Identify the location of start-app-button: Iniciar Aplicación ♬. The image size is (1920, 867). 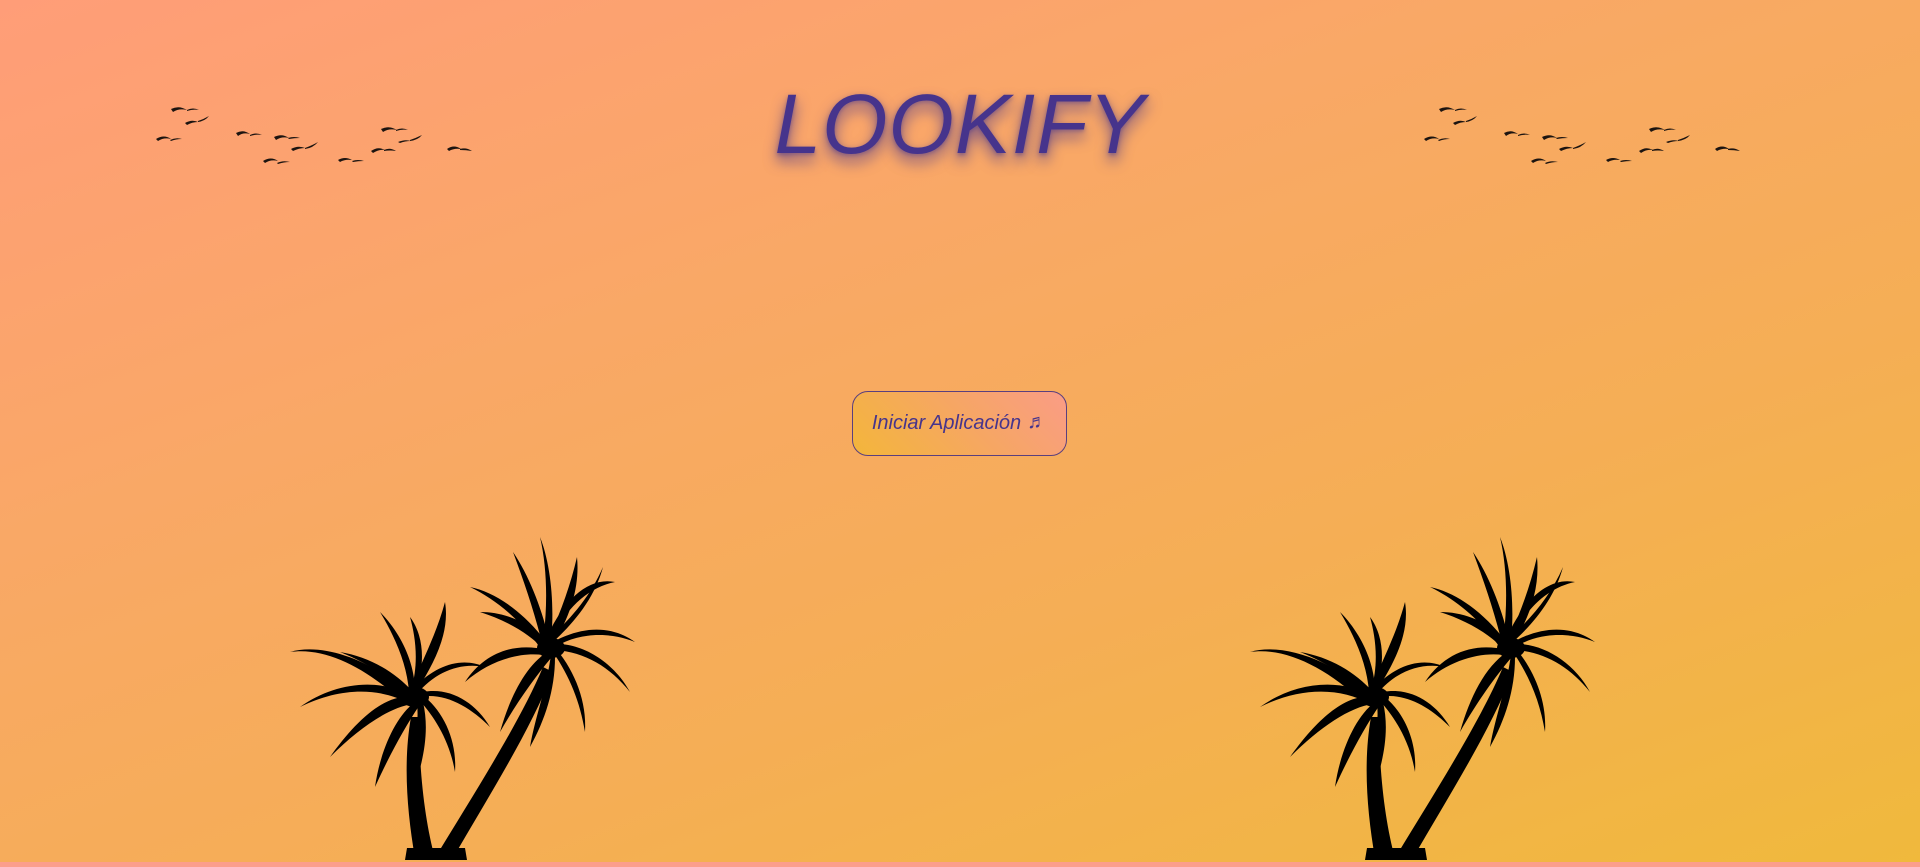
(959, 423).